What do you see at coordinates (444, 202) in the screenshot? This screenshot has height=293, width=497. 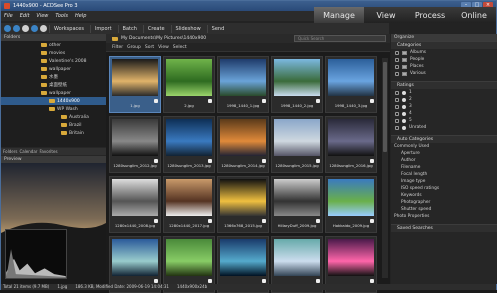 I see `auto-photographer: Photographer` at bounding box center [444, 202].